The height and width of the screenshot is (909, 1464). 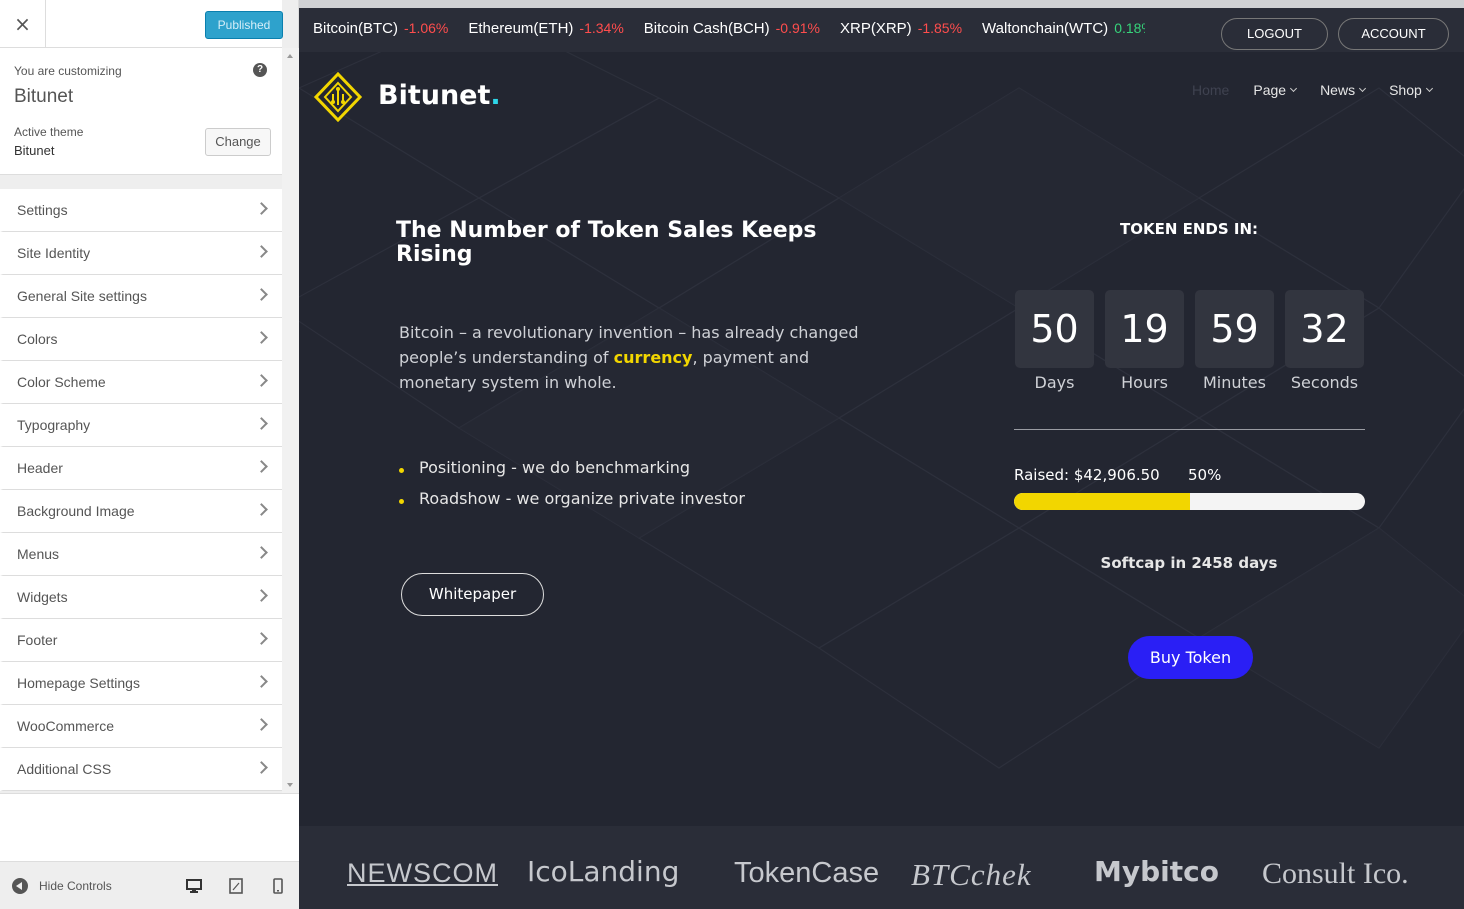 I want to click on panel-label: General Site settings, so click(x=82, y=296).